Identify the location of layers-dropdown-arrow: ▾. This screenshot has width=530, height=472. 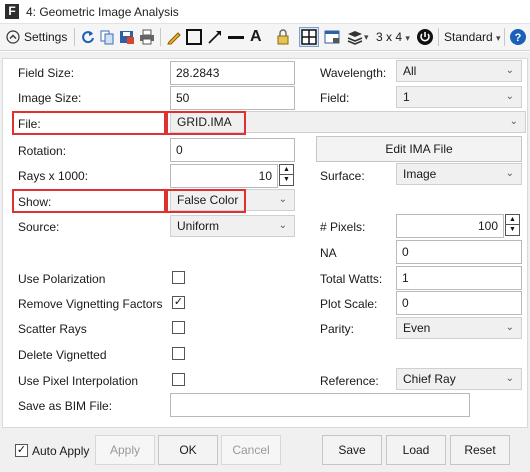
(366, 37).